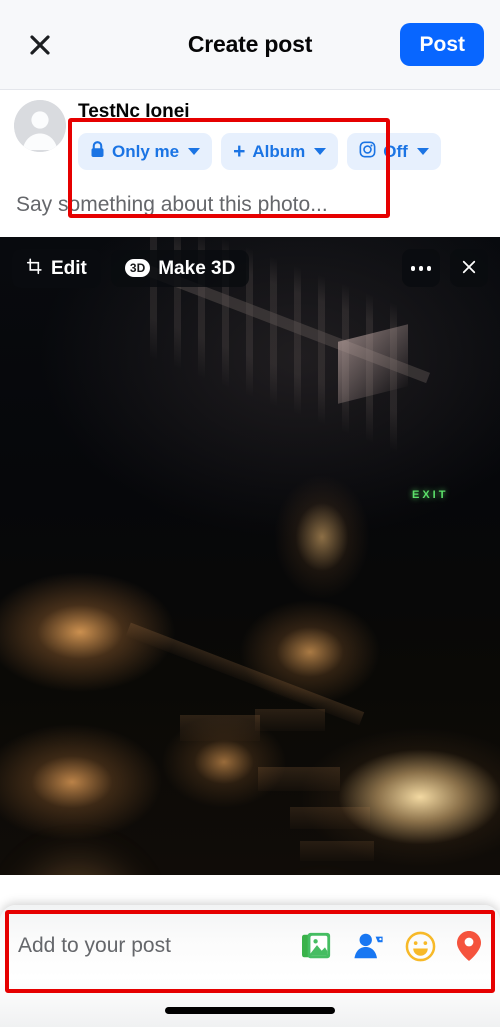 The height and width of the screenshot is (1027, 500). I want to click on user-row: TestNc Ionei Only me + Album Off, so click(250, 135).